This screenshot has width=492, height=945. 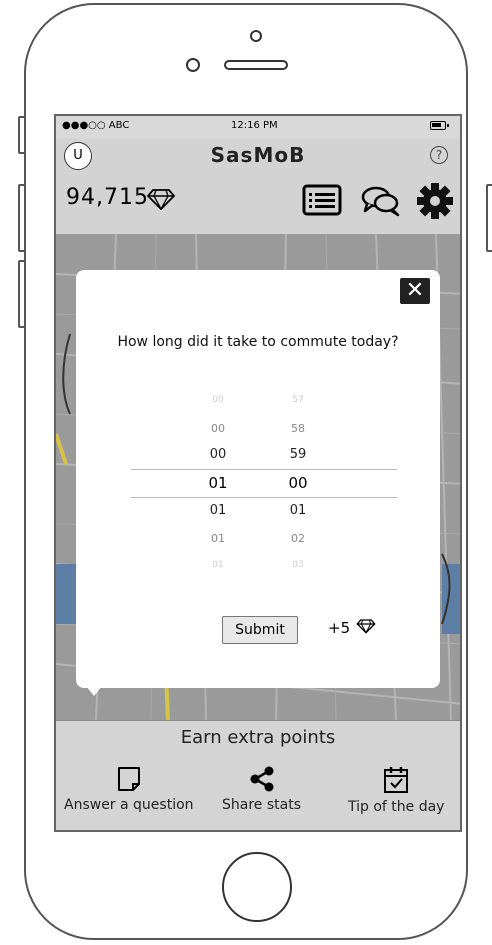 I want to click on earn-points-title: Earn extra points, so click(x=258, y=737).